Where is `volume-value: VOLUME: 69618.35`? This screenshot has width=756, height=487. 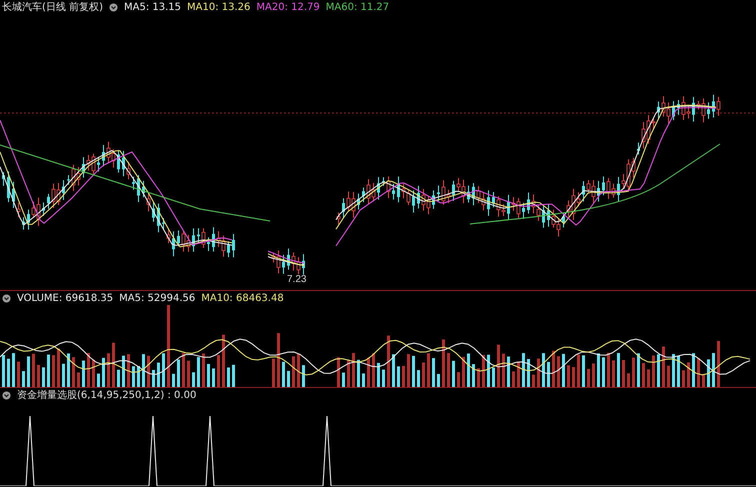
volume-value: VOLUME: 69618.35 is located at coordinates (65, 298).